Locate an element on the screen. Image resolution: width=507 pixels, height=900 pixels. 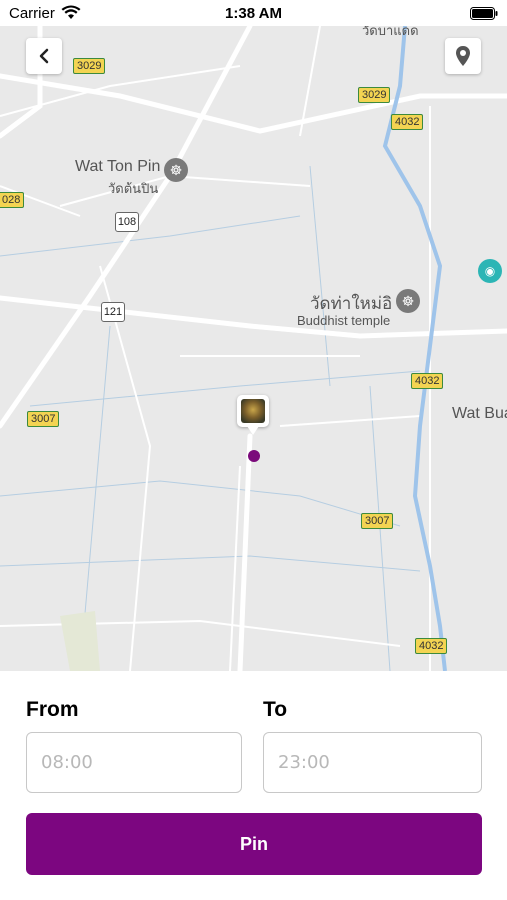
status-time: 1:38 AM is located at coordinates (253, 13).